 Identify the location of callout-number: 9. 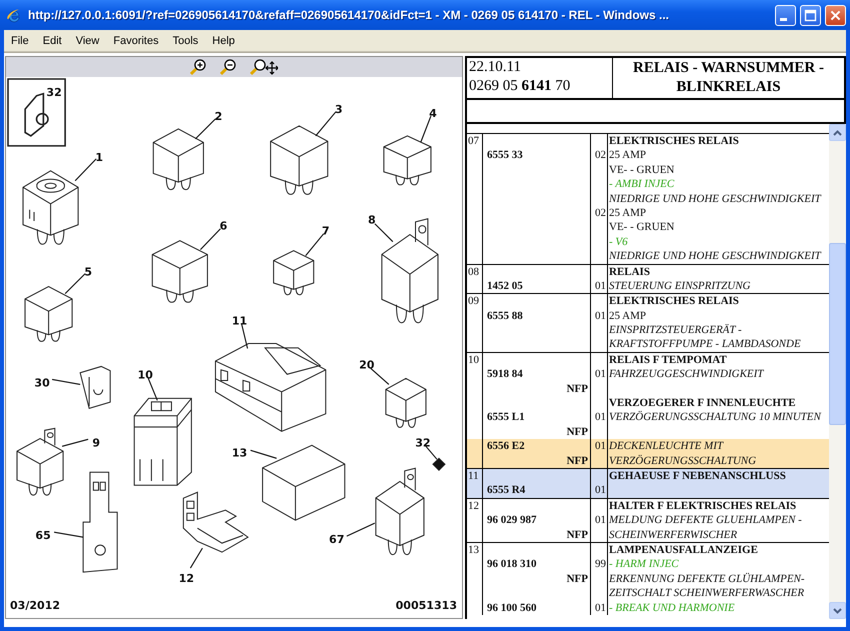
(96, 443).